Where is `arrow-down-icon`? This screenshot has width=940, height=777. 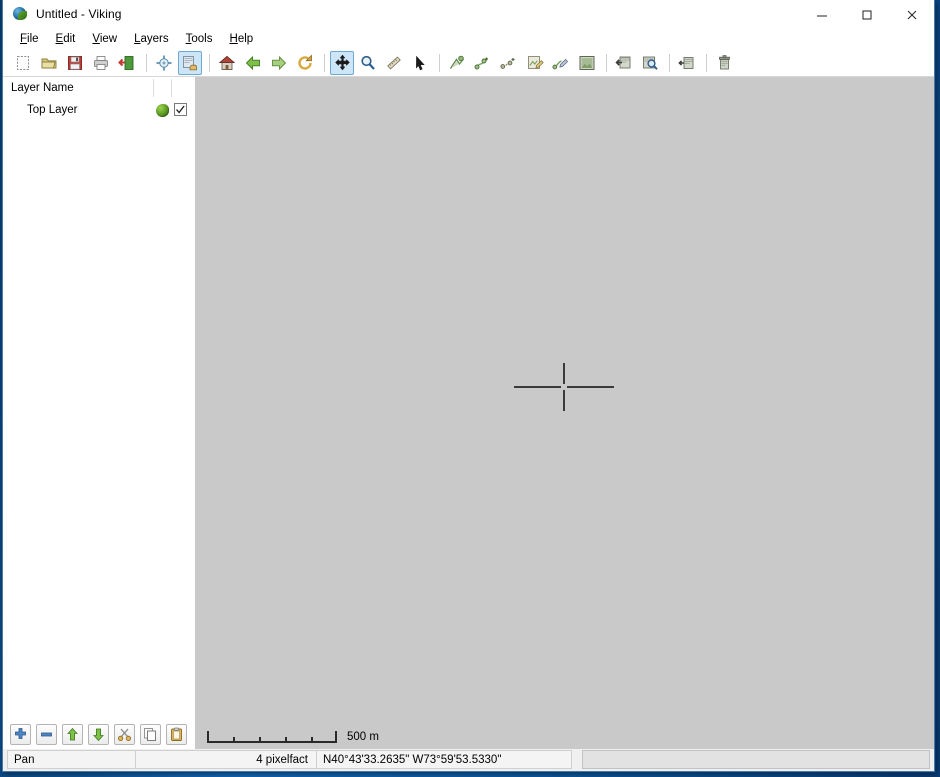 arrow-down-icon is located at coordinates (98, 734).